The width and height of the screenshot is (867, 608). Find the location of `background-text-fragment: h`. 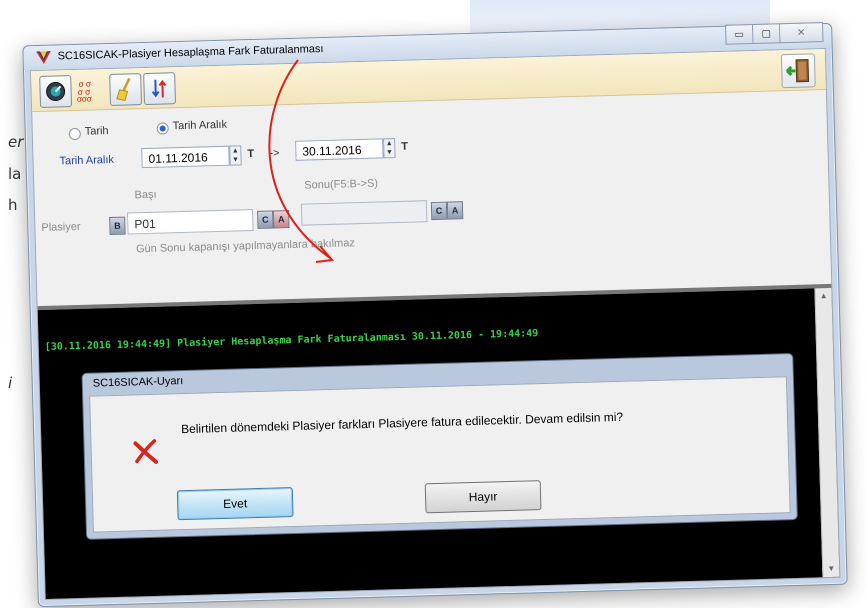

background-text-fragment: h is located at coordinates (13, 205).